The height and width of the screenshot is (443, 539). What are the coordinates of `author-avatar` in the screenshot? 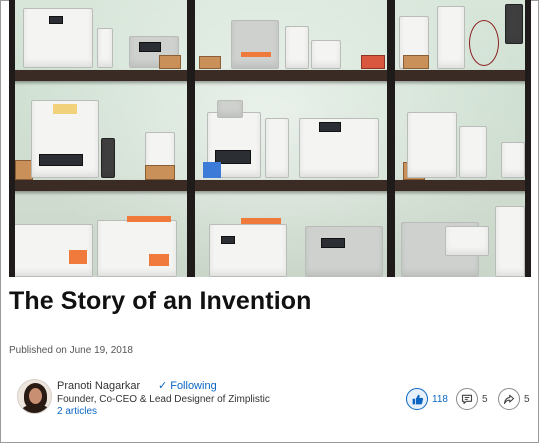 It's located at (34, 396).